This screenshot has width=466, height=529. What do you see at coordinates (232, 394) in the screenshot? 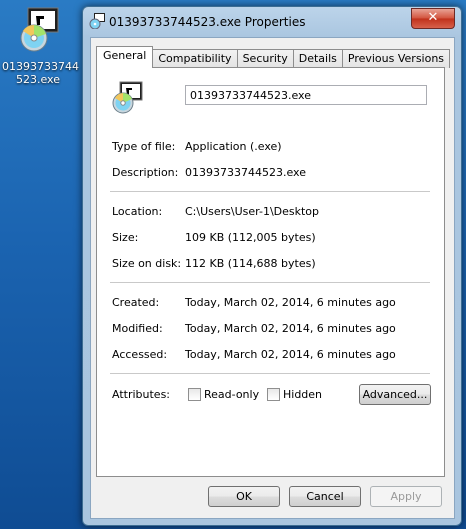
I see `readonly-label: Read-only` at bounding box center [232, 394].